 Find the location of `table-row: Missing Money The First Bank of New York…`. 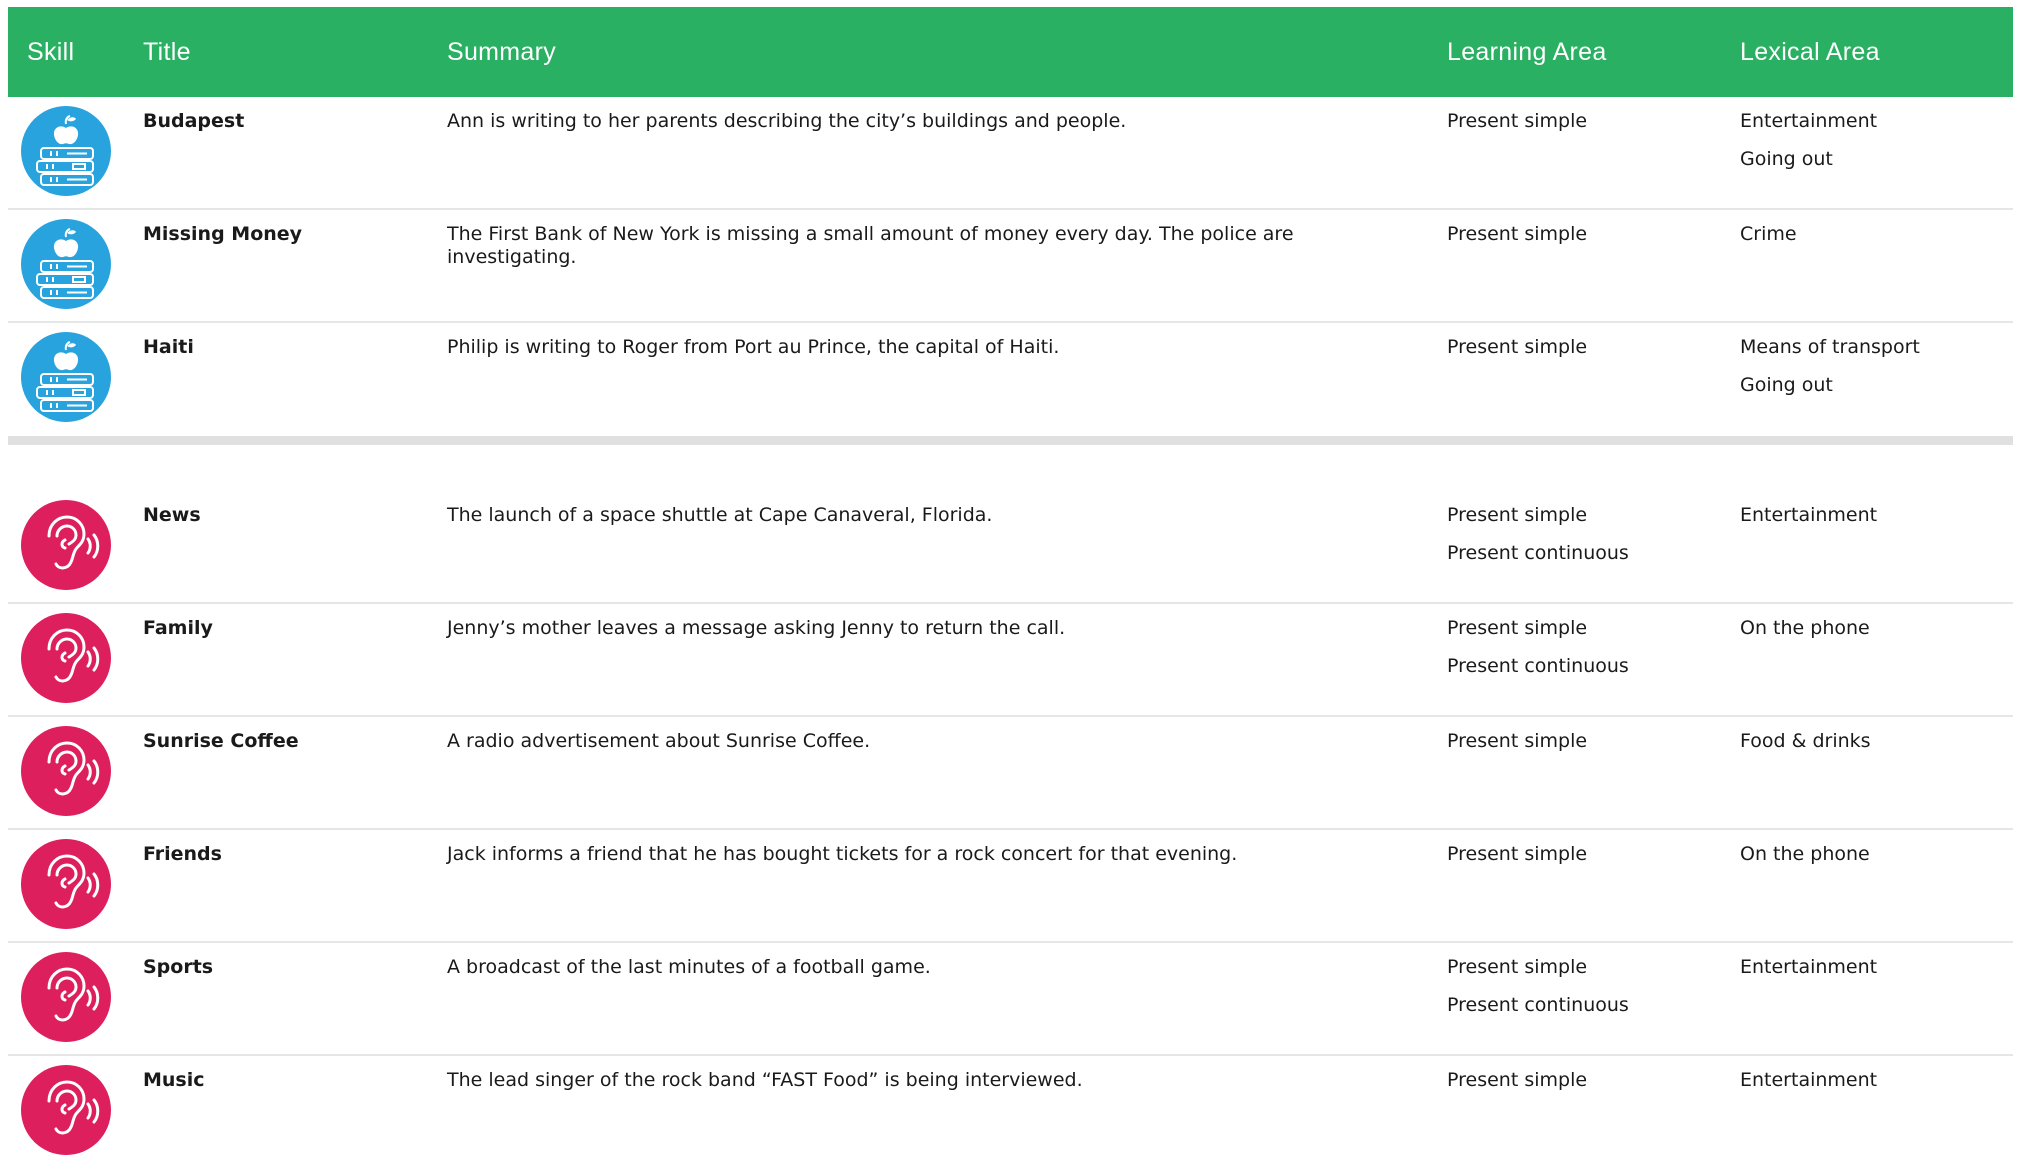

table-row: Missing Money The First Bank of New York… is located at coordinates (1010, 266).